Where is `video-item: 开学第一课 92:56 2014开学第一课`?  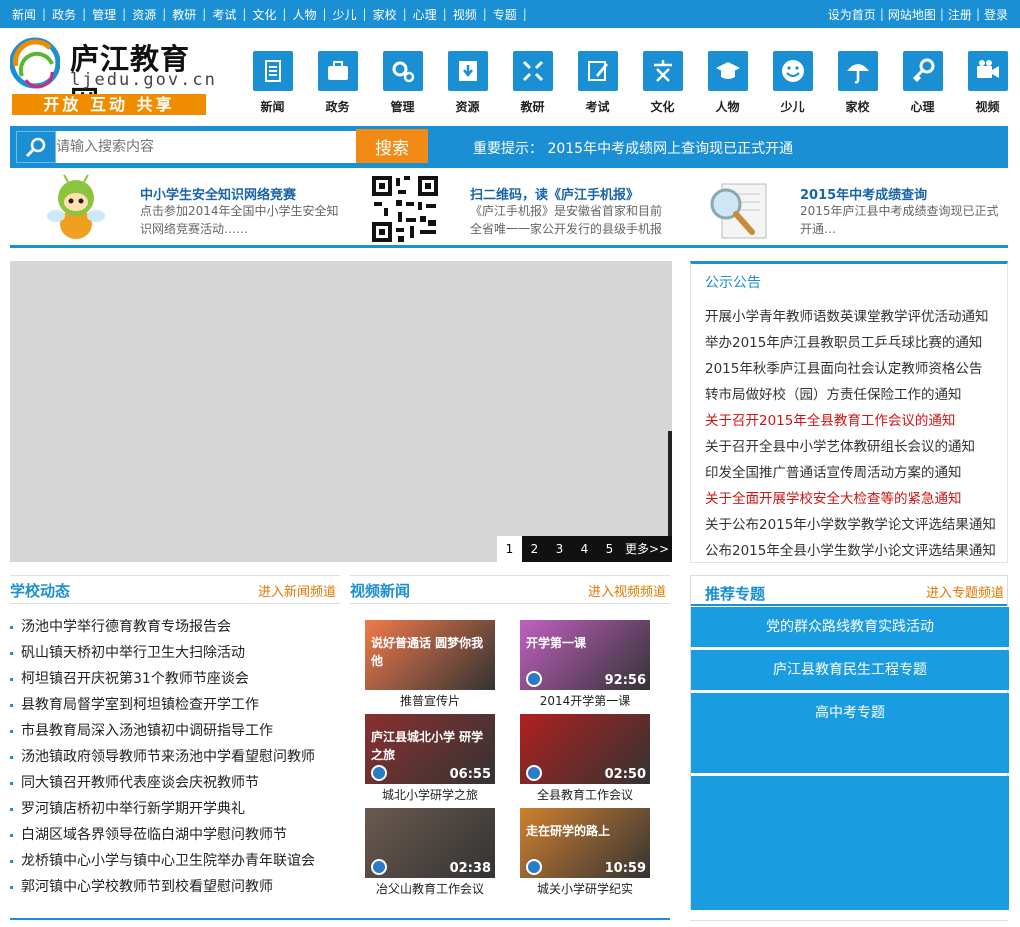 video-item: 开学第一课 92:56 2014开学第一课 is located at coordinates (585, 664).